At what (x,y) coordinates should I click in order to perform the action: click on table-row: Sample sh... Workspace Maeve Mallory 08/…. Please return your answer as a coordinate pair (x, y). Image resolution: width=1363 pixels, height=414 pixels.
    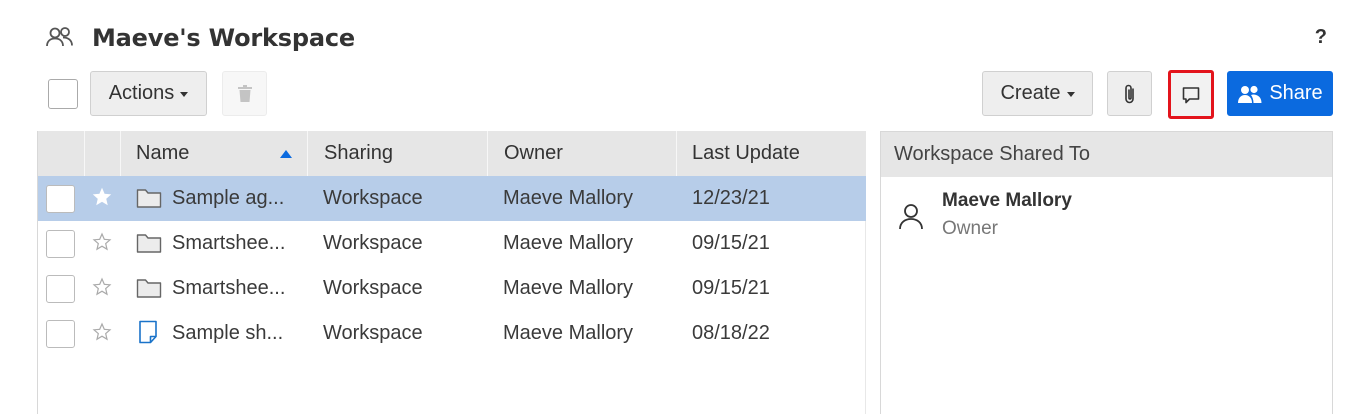
    Looking at the image, I should click on (452, 333).